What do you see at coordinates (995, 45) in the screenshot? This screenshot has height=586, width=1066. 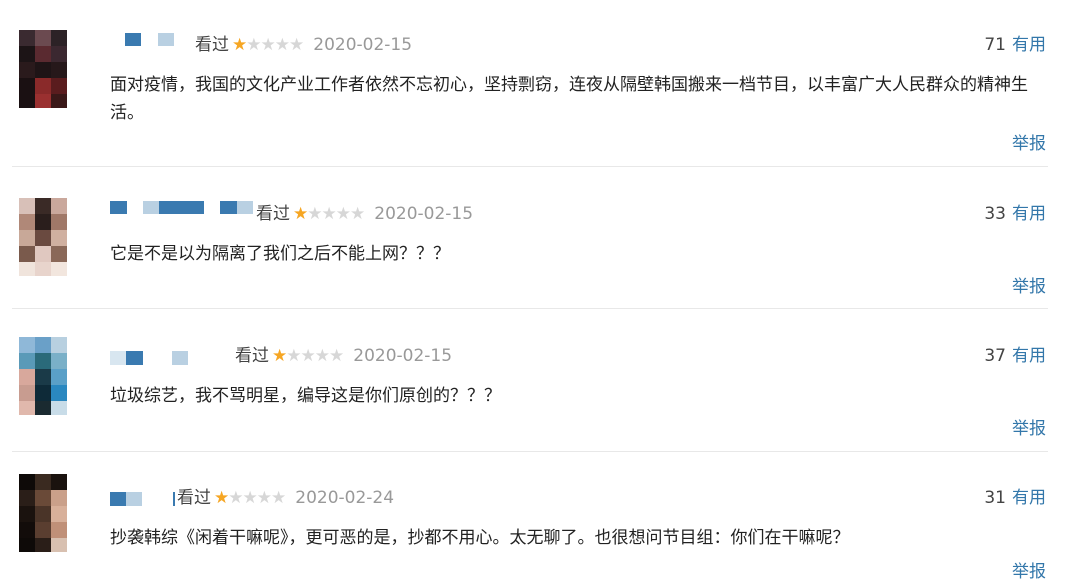 I see `vote-count: 71` at bounding box center [995, 45].